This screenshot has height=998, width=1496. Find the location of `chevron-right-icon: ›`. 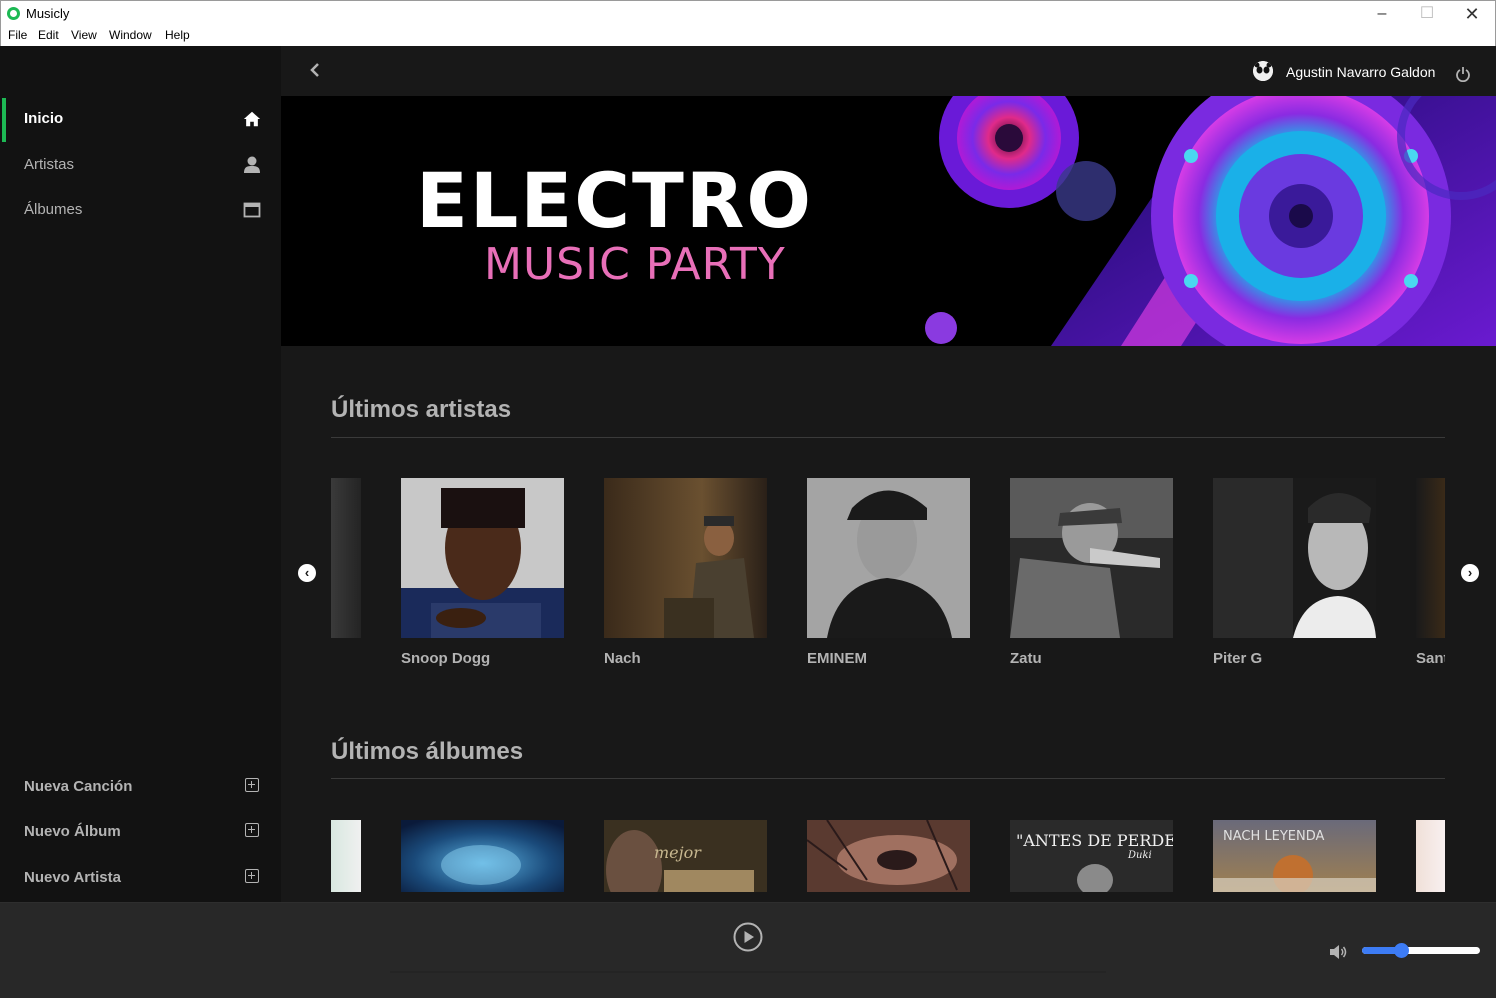

chevron-right-icon: › is located at coordinates (1470, 572).